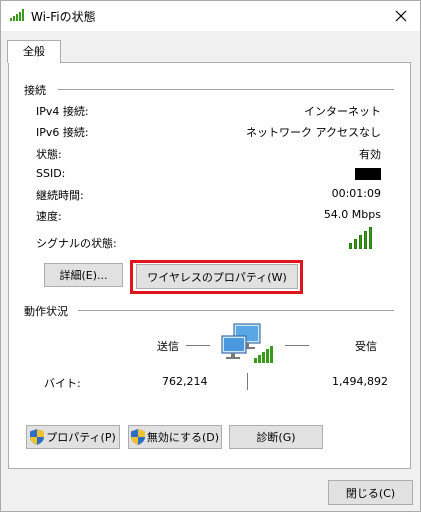 The image size is (421, 512). I want to click on ipv6-label: IPv6 接続:, so click(62, 132).